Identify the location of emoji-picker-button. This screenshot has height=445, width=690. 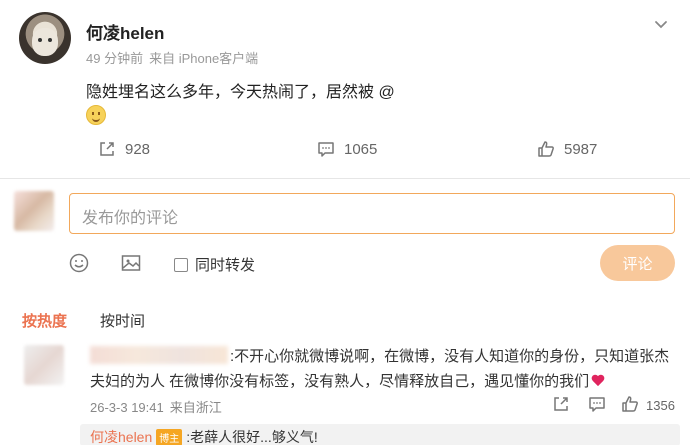
(79, 263).